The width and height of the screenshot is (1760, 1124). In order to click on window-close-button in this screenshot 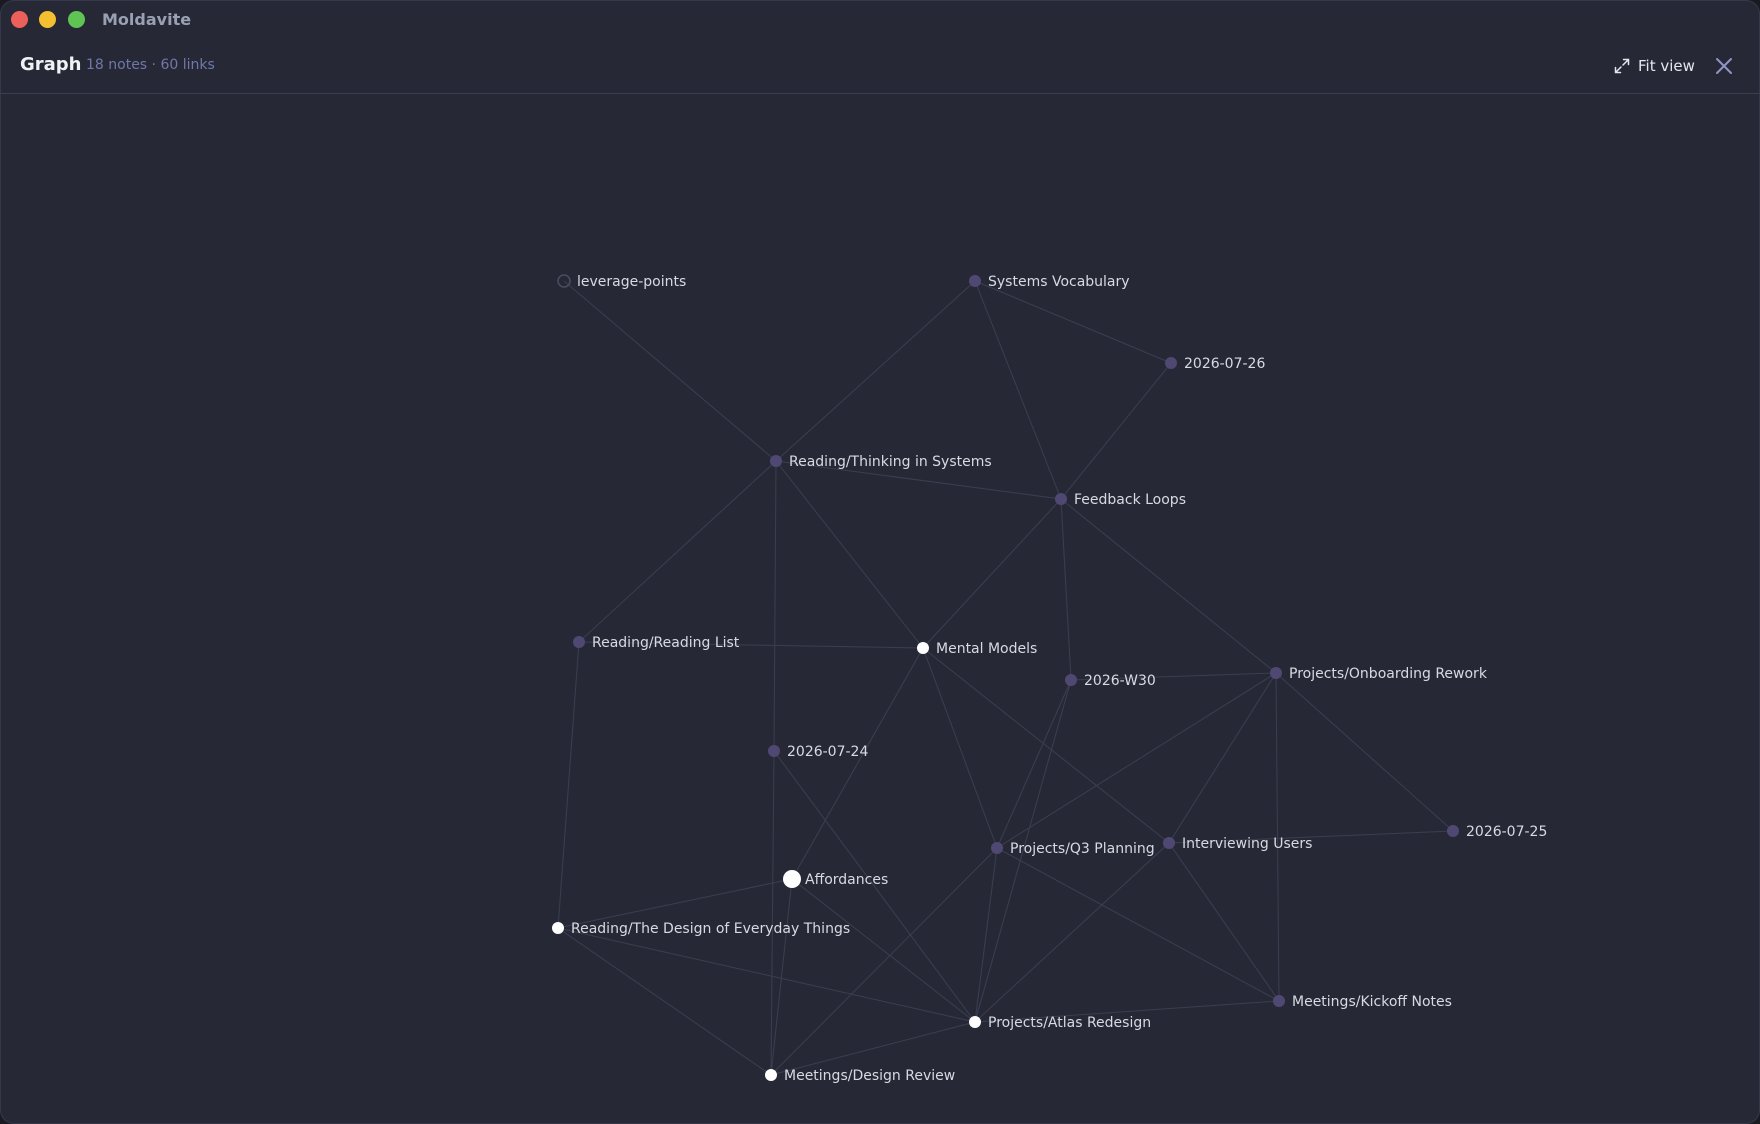, I will do `click(19, 19)`.